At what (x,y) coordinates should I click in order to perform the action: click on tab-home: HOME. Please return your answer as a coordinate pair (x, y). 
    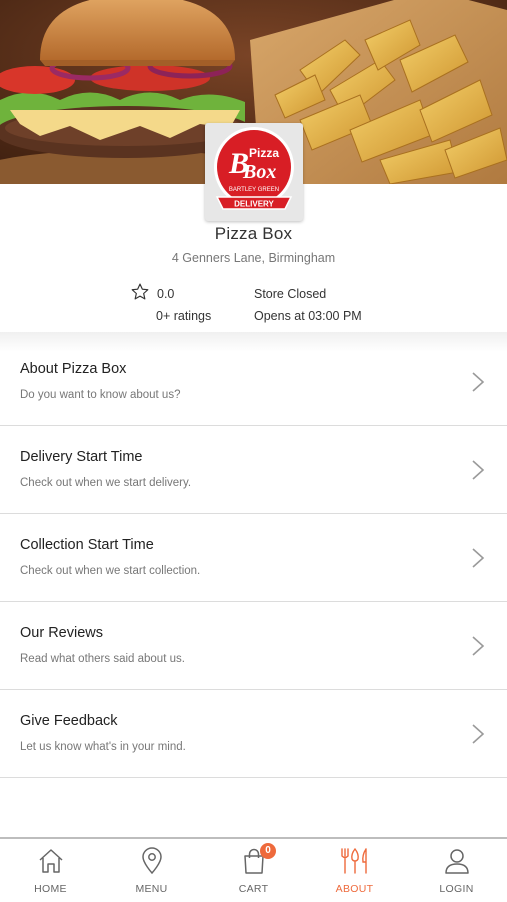
    Looking at the image, I should click on (50, 869).